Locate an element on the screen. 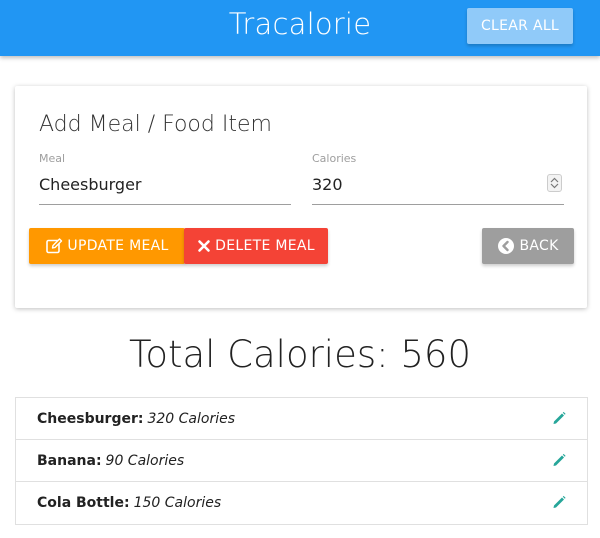  navbar: Tracalorie CLEAR ALL is located at coordinates (300, 28).